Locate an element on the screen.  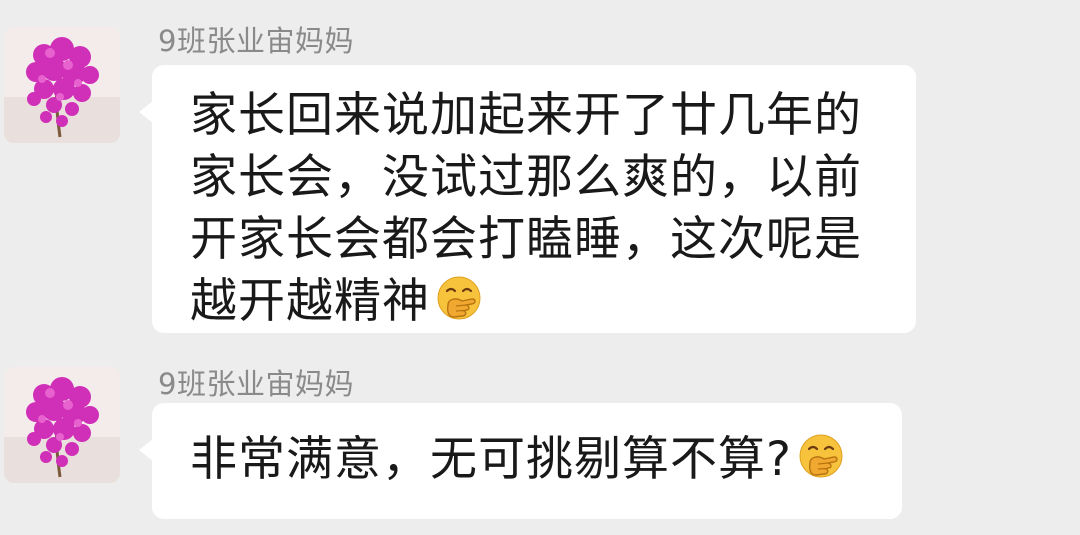
message-text: 非常满意，无可挑剔算不算? is located at coordinates (518, 459).